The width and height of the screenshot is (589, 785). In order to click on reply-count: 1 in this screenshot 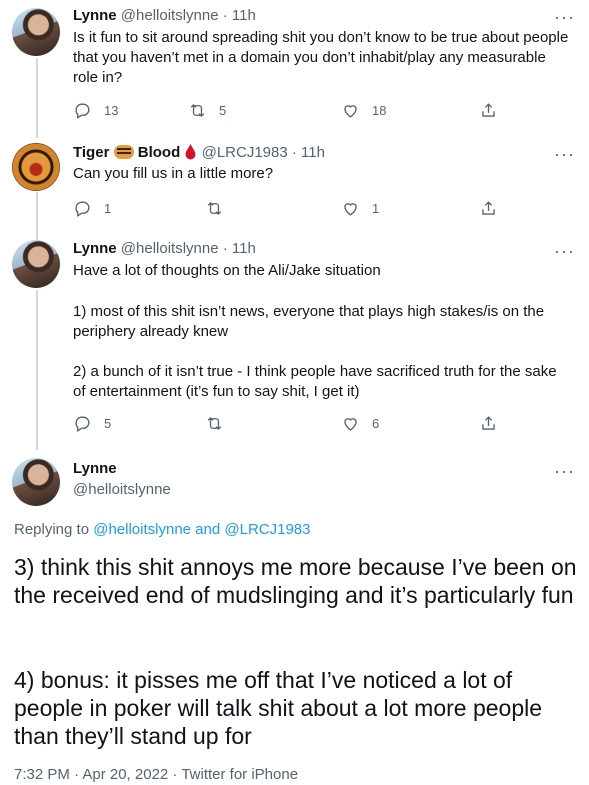, I will do `click(108, 208)`.